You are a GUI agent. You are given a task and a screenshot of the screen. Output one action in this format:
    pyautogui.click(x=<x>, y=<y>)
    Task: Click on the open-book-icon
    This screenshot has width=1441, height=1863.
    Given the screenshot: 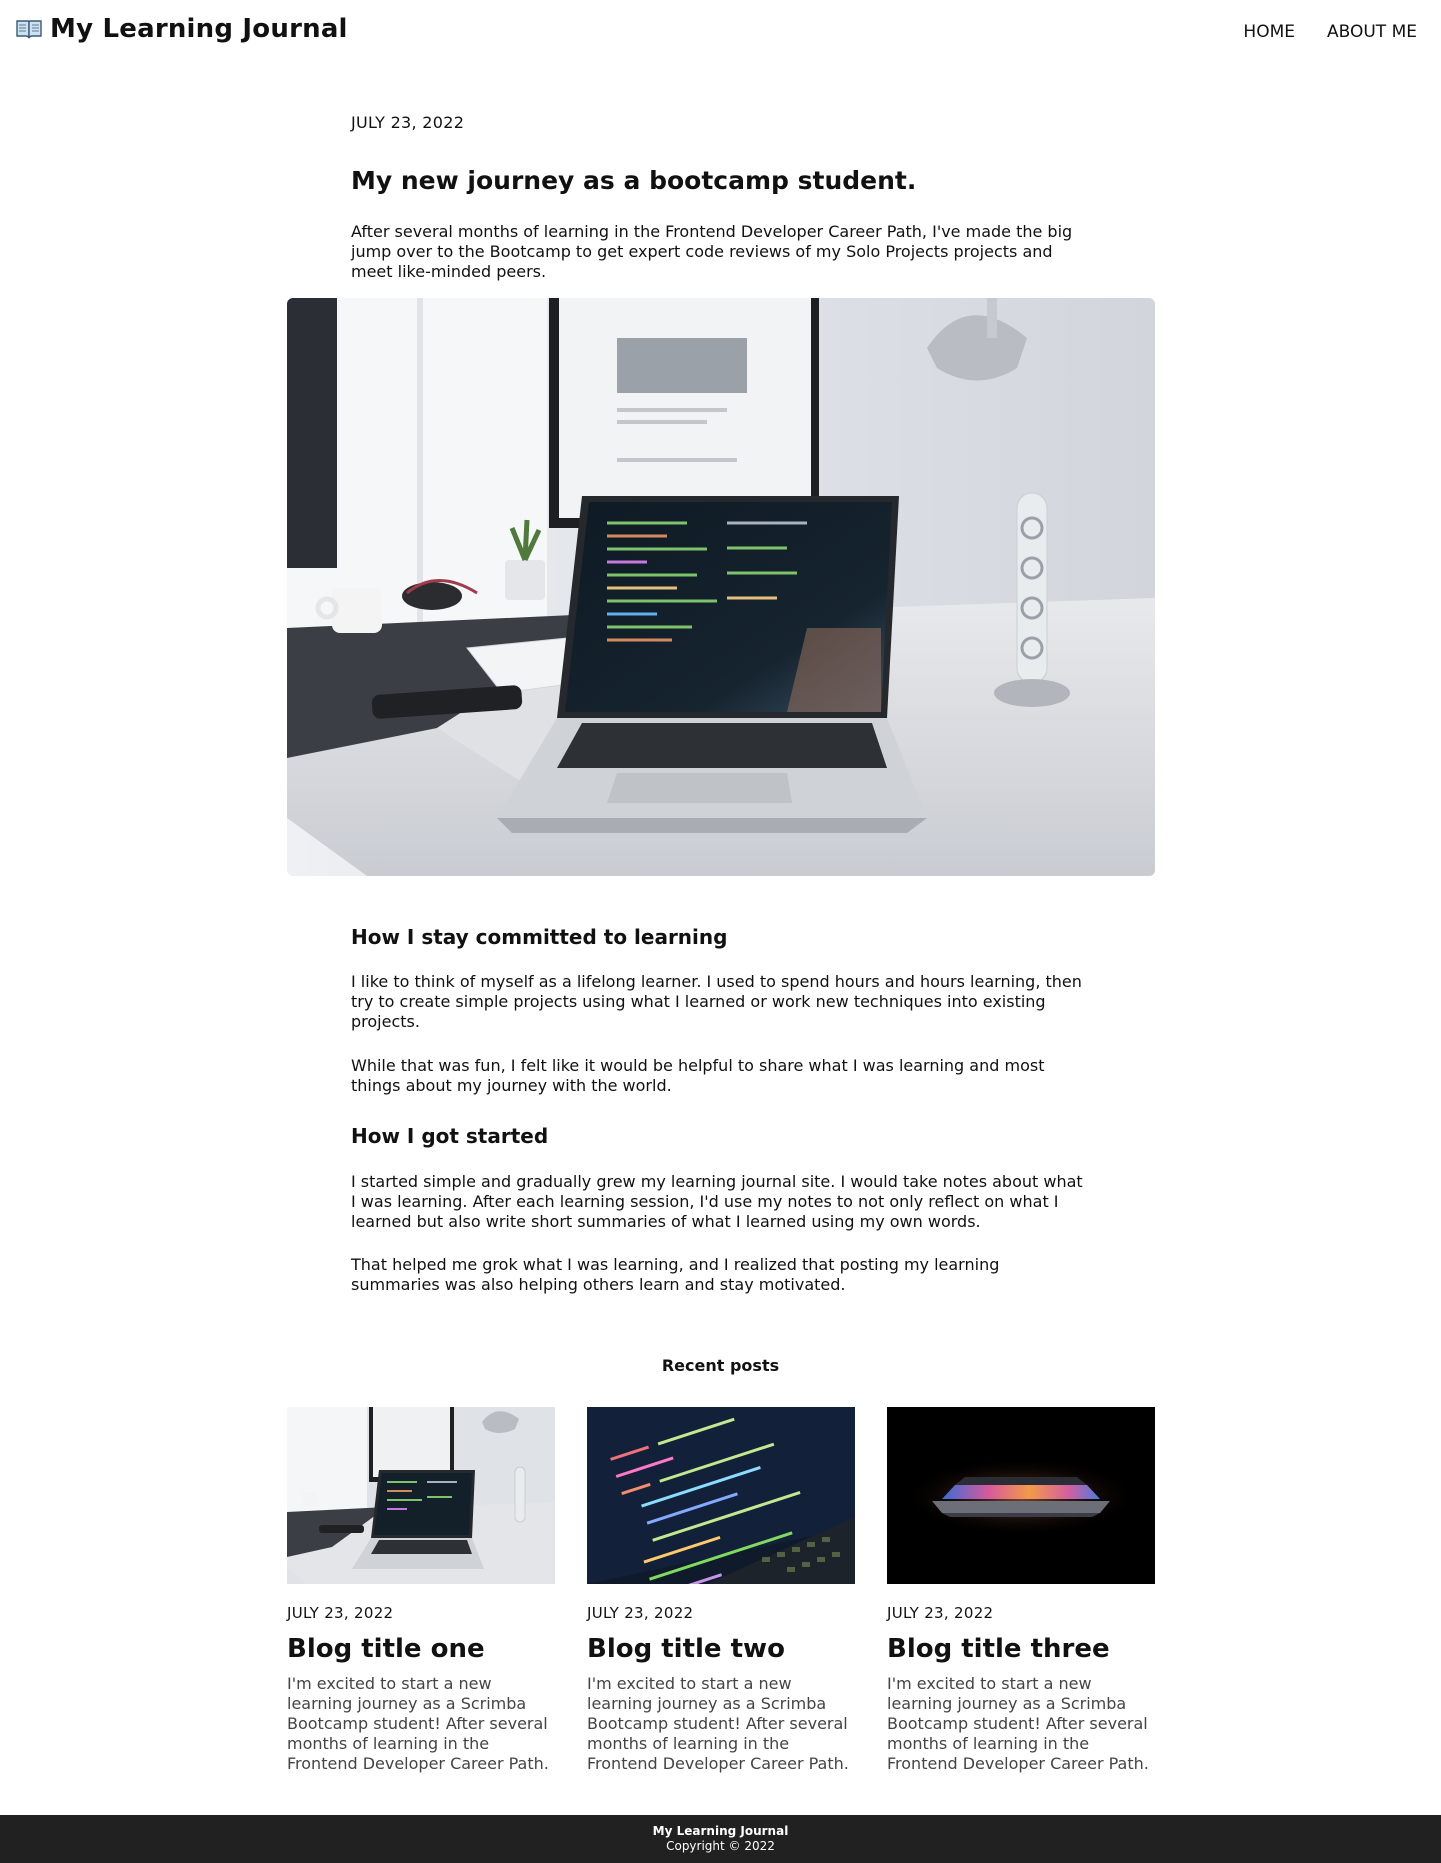 What is the action you would take?
    pyautogui.click(x=29, y=29)
    